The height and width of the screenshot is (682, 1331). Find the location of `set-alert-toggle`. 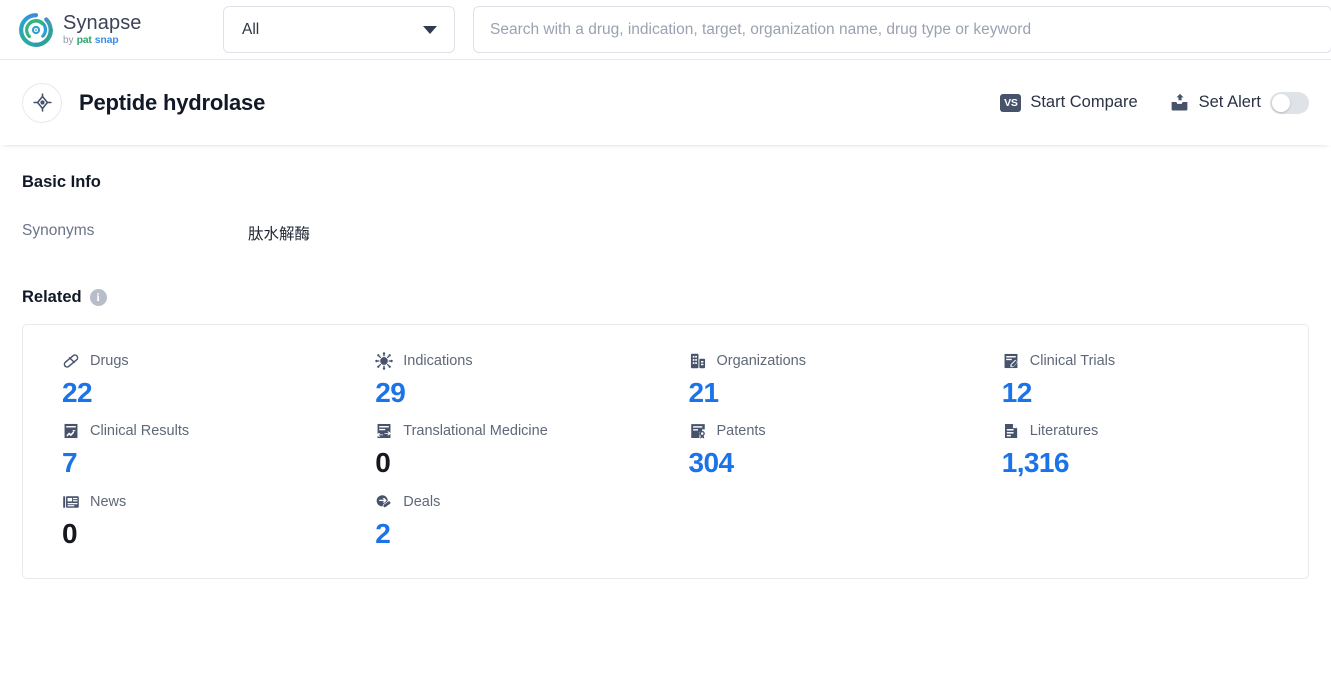

set-alert-toggle is located at coordinates (1289, 102).